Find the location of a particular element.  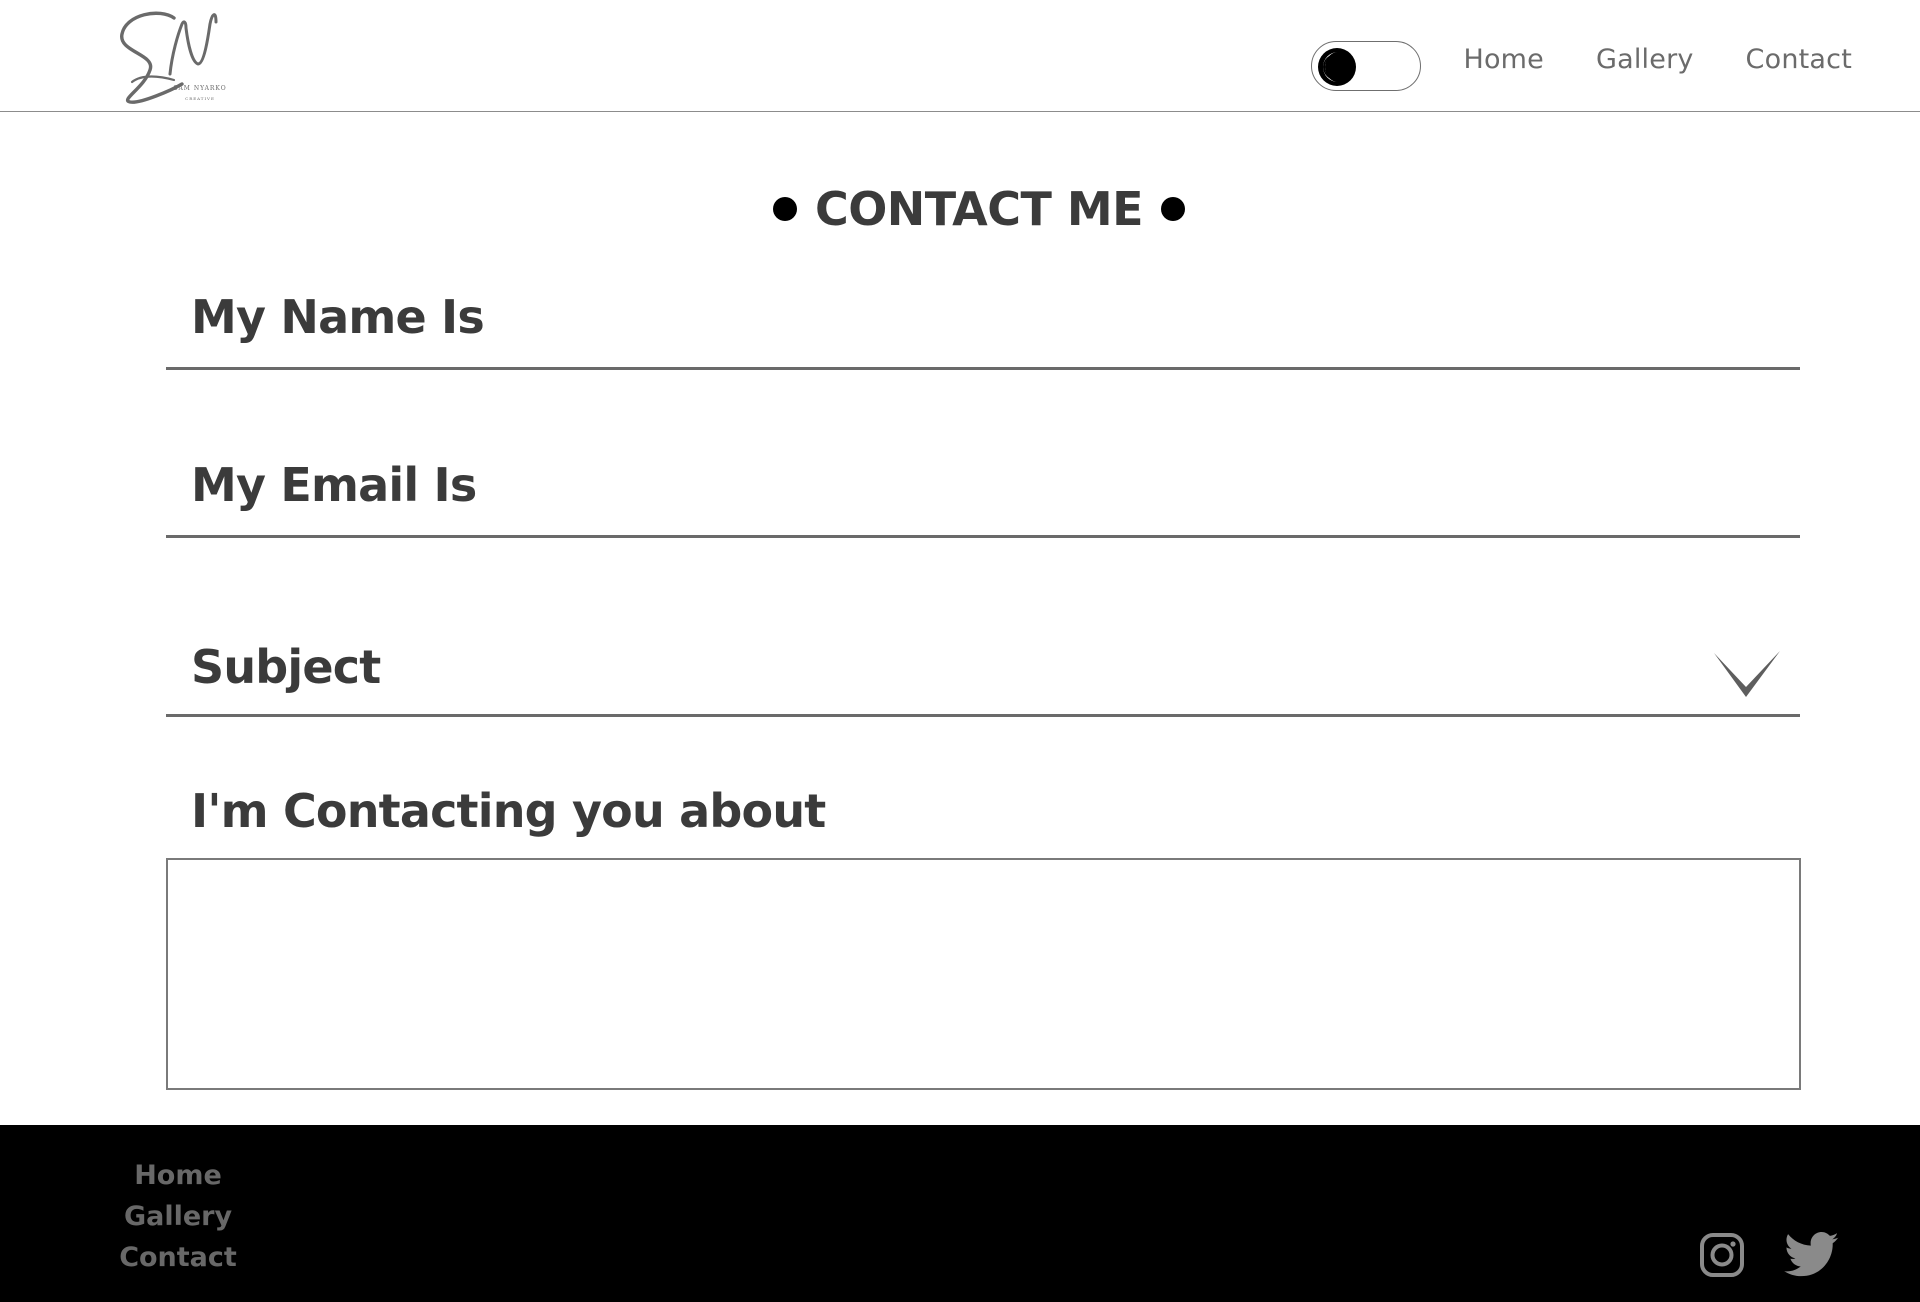

instagram-link is located at coordinates (1722, 1257).